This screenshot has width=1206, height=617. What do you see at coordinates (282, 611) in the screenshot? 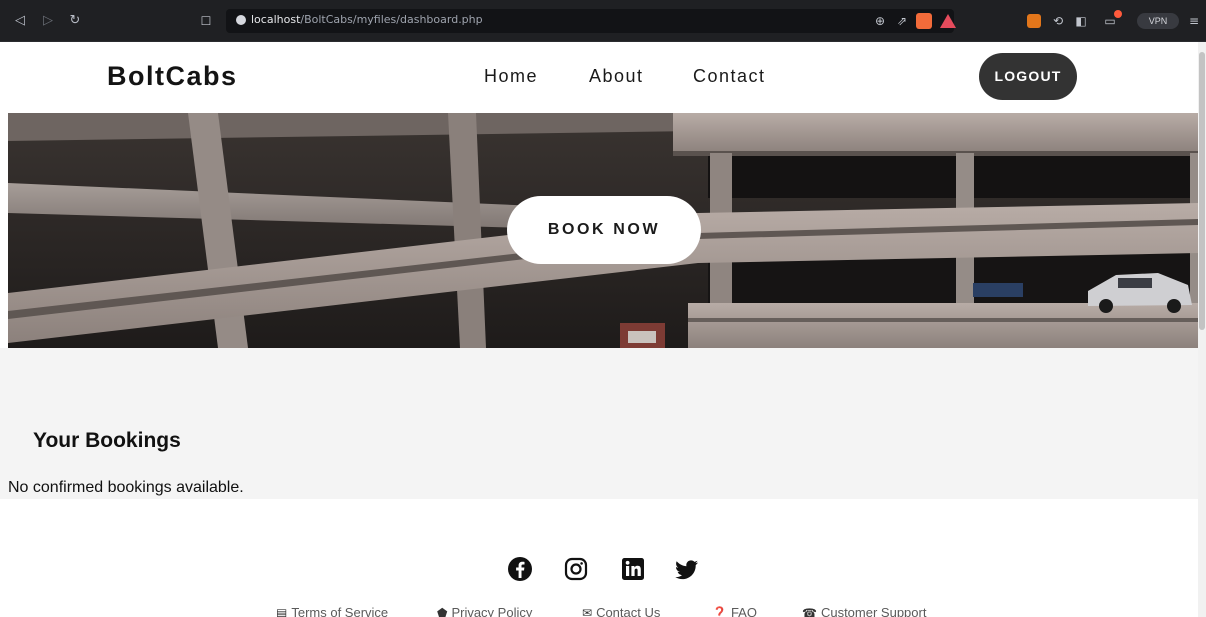
I see `document-icon: ▤` at bounding box center [282, 611].